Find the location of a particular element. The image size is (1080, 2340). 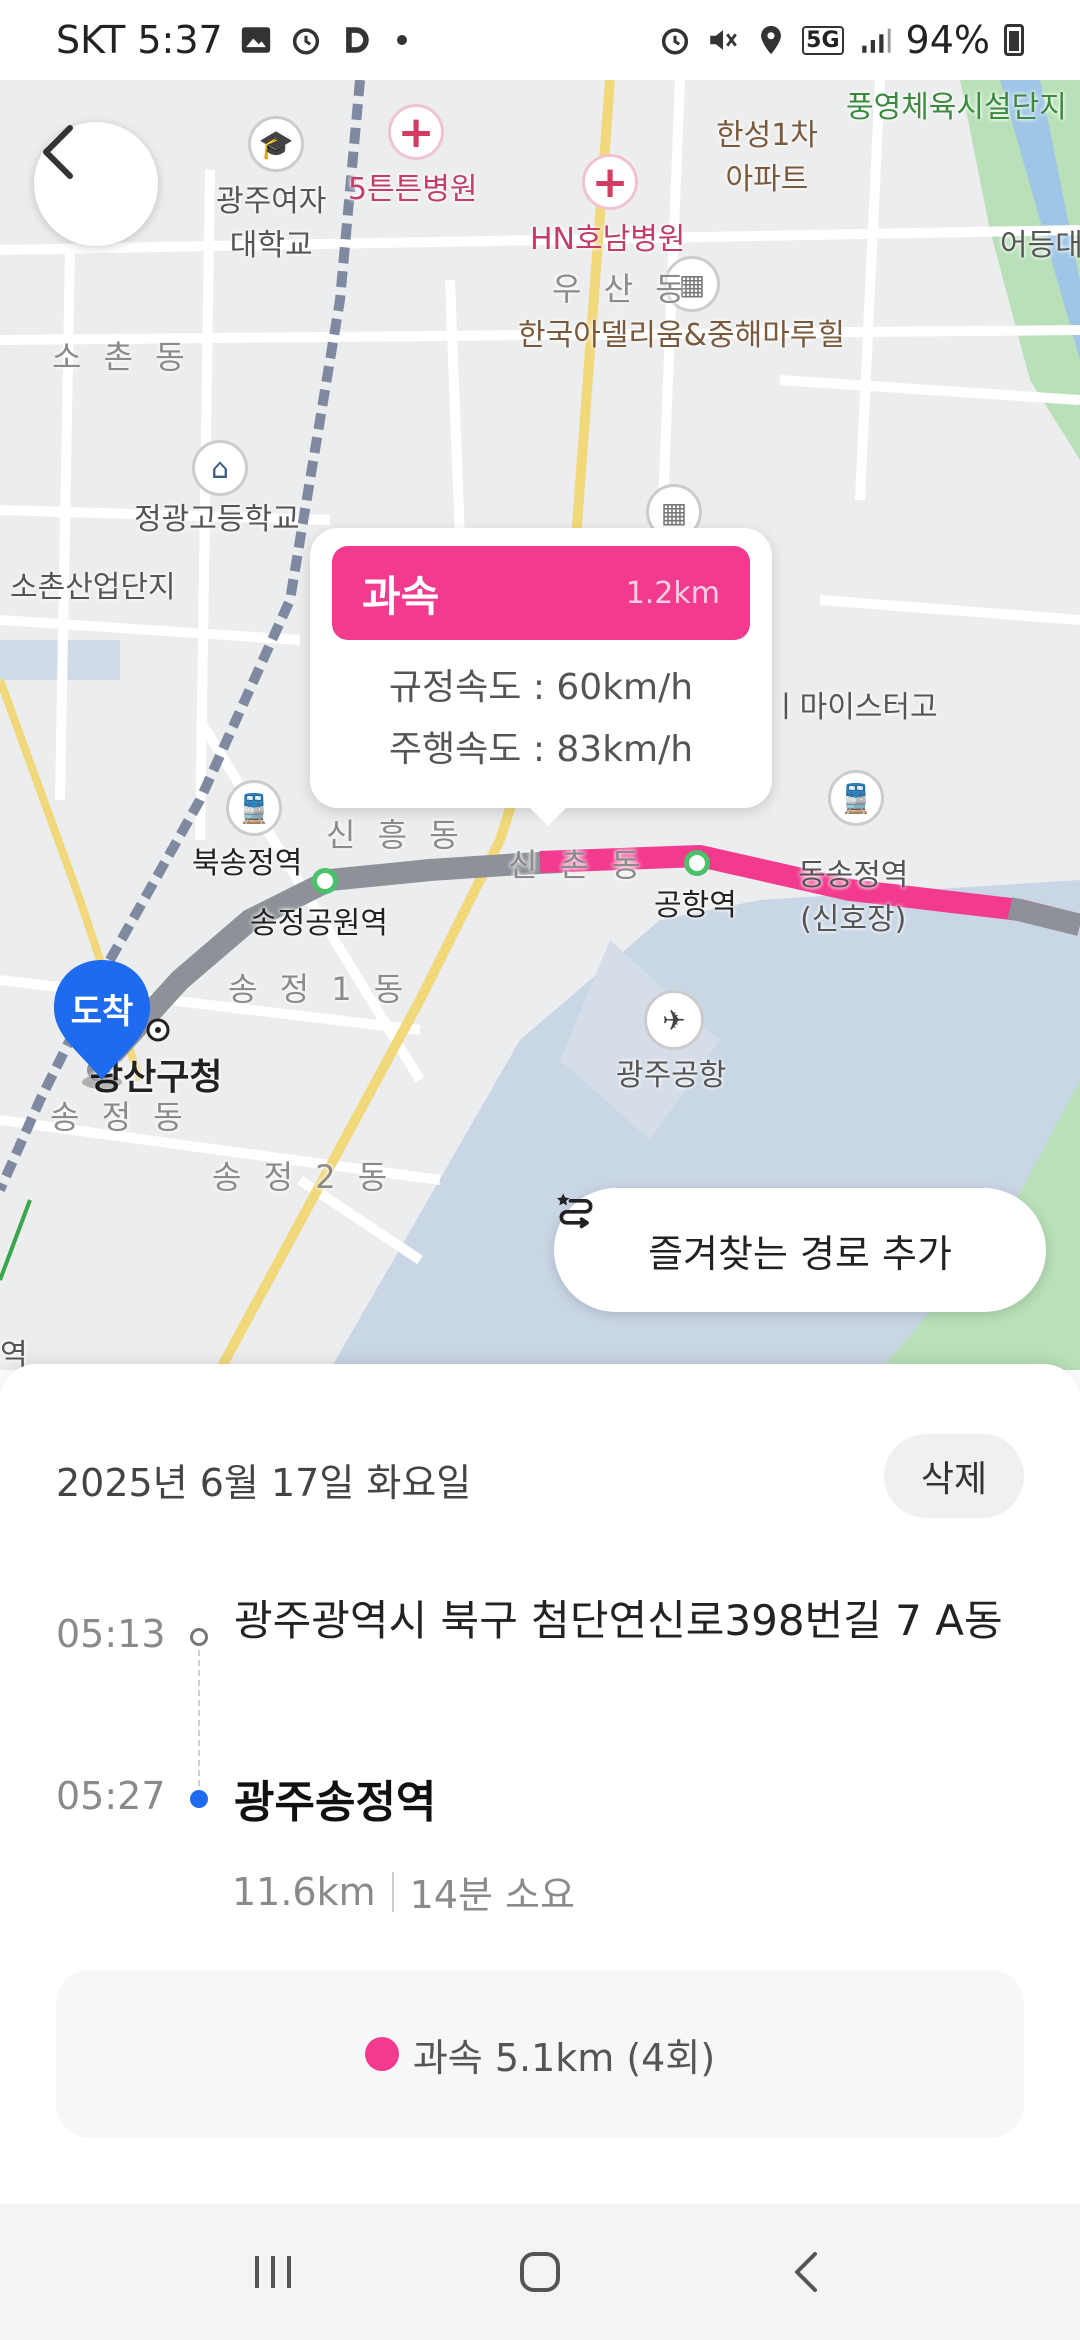

map-label-hospital-1: 5튼튼병원 is located at coordinates (413, 189).